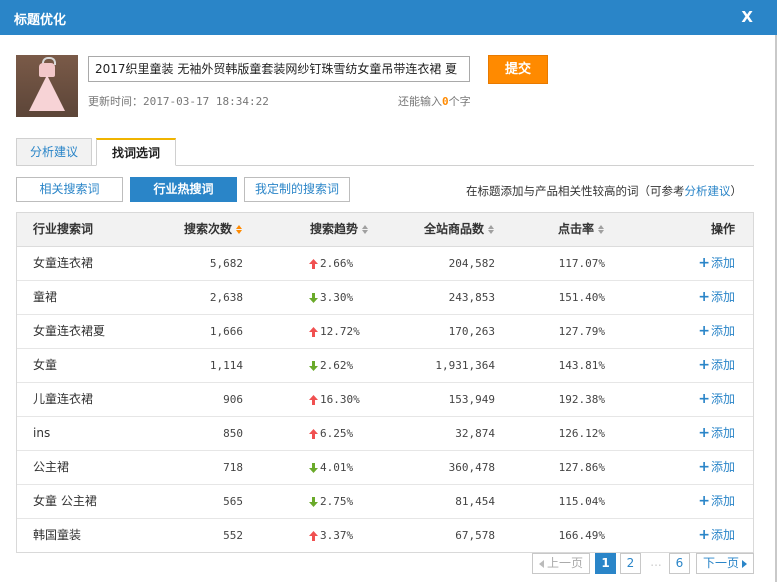  I want to click on items-cell: 153,949, so click(471, 399).